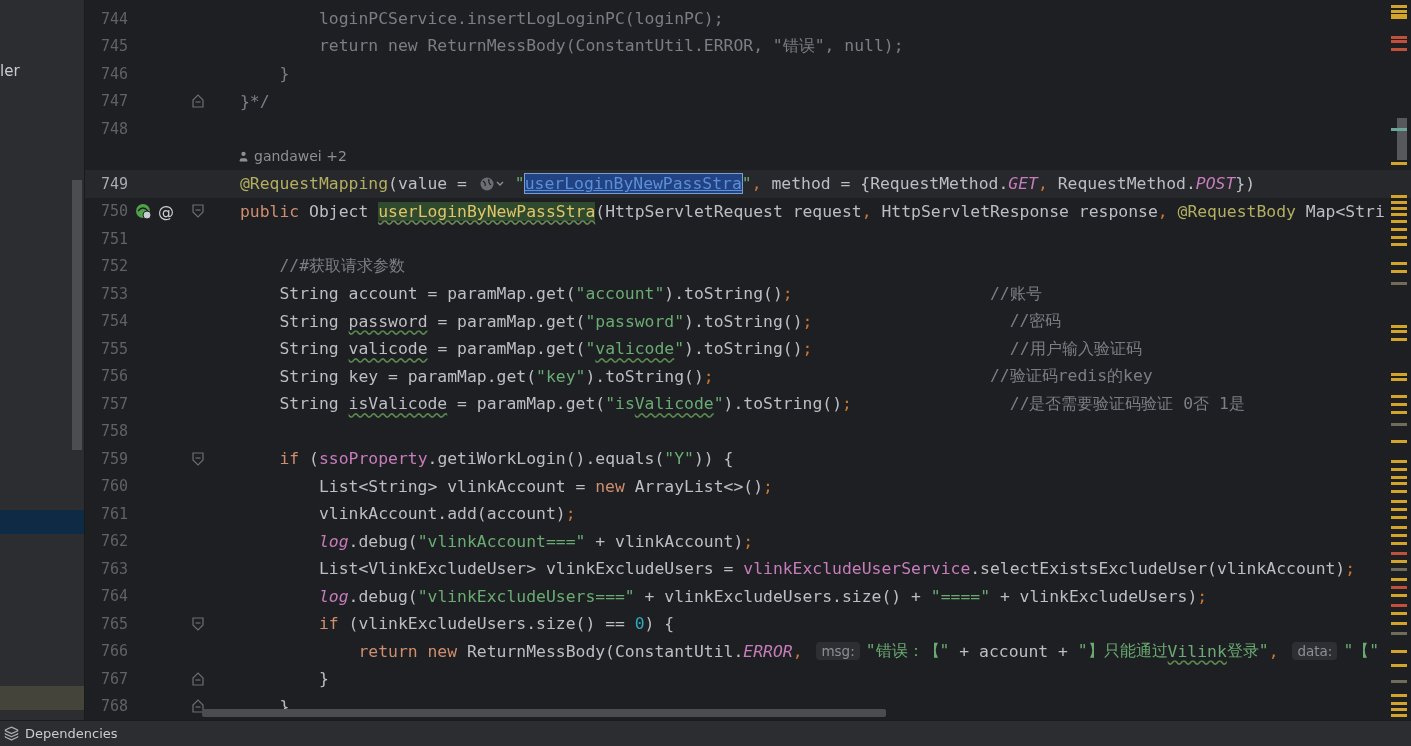 The height and width of the screenshot is (746, 1411). What do you see at coordinates (11, 733) in the screenshot?
I see `layers-icon` at bounding box center [11, 733].